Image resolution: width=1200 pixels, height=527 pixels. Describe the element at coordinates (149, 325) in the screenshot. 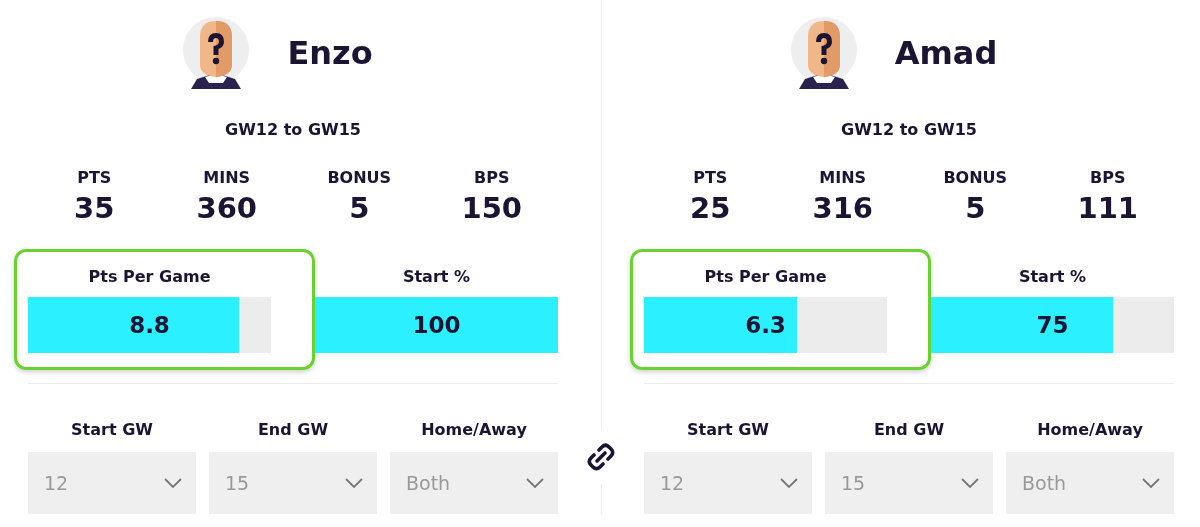

I see `metric-value: 8.8` at that location.